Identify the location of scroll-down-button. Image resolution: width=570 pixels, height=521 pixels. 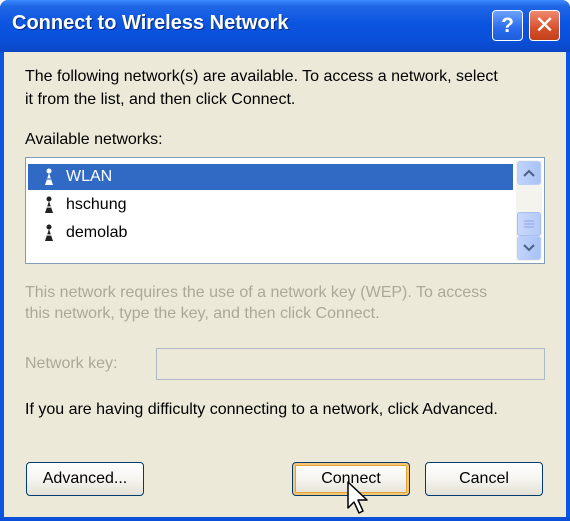
(529, 248).